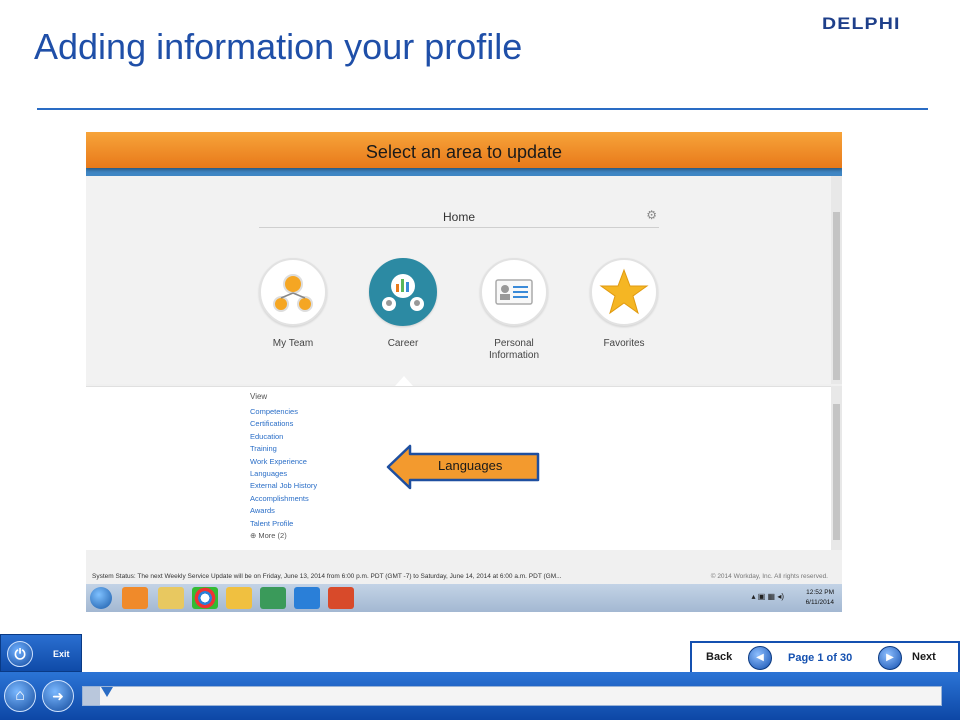 Image resolution: width=960 pixels, height=720 pixels. What do you see at coordinates (470, 465) in the screenshot?
I see `callout-label: Languages` at bounding box center [470, 465].